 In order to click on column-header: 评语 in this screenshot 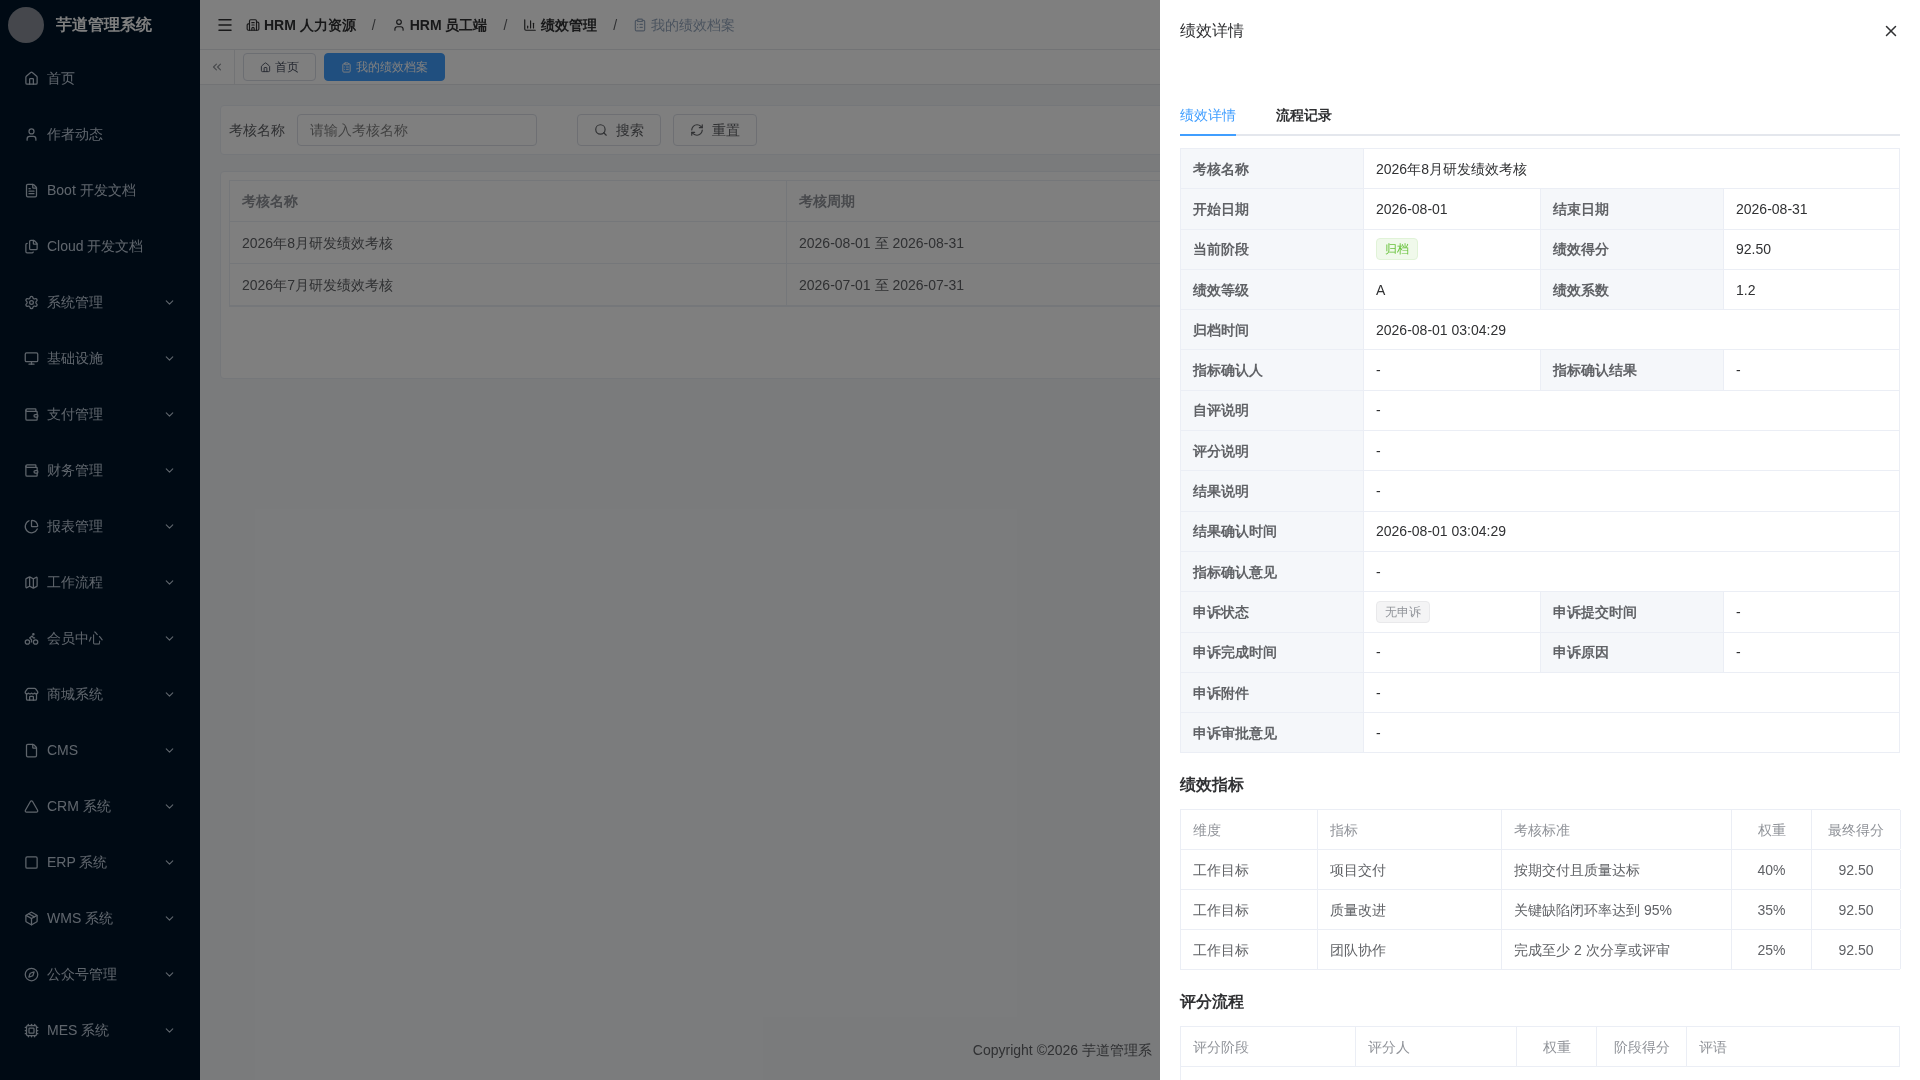, I will do `click(1793, 1047)`.